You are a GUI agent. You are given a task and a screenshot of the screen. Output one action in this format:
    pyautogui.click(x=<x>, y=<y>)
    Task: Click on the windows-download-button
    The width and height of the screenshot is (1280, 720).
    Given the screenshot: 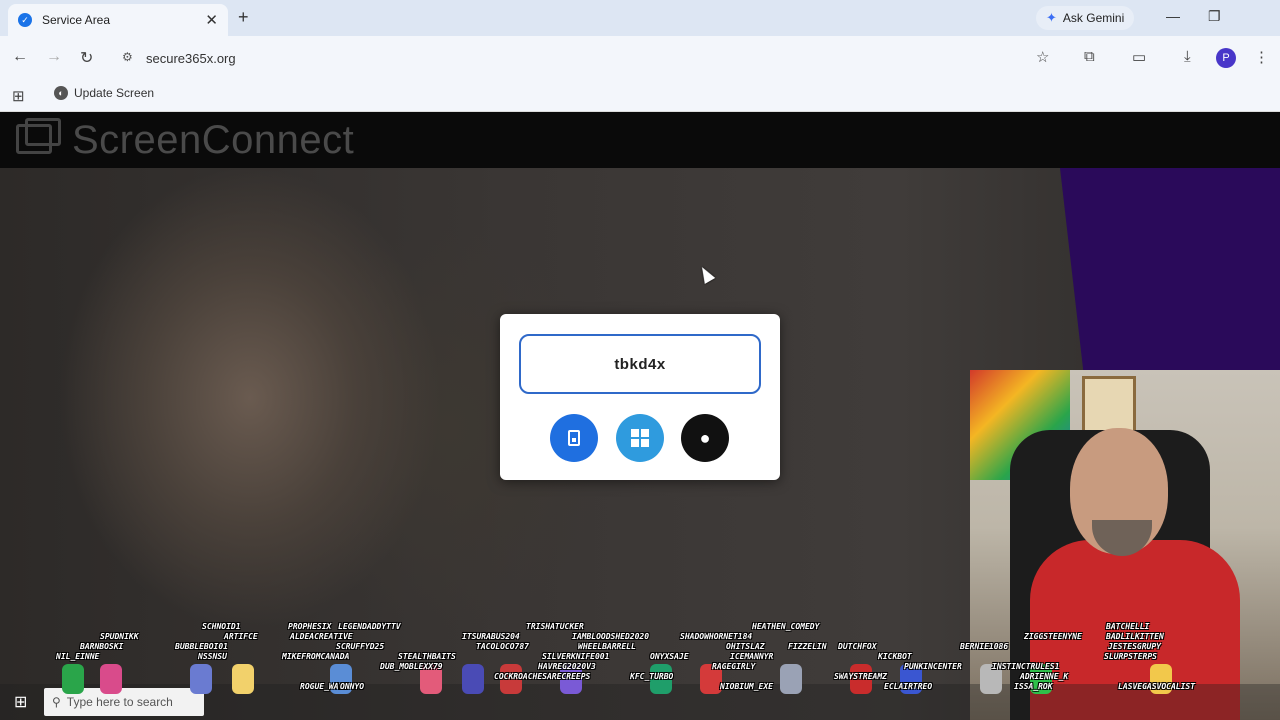 What is the action you would take?
    pyautogui.click(x=640, y=438)
    